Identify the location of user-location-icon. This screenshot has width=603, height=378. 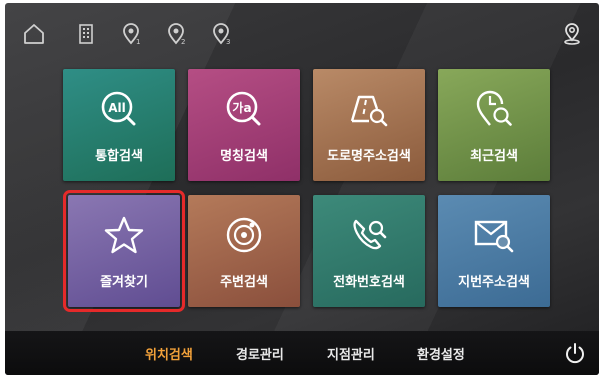
(572, 34).